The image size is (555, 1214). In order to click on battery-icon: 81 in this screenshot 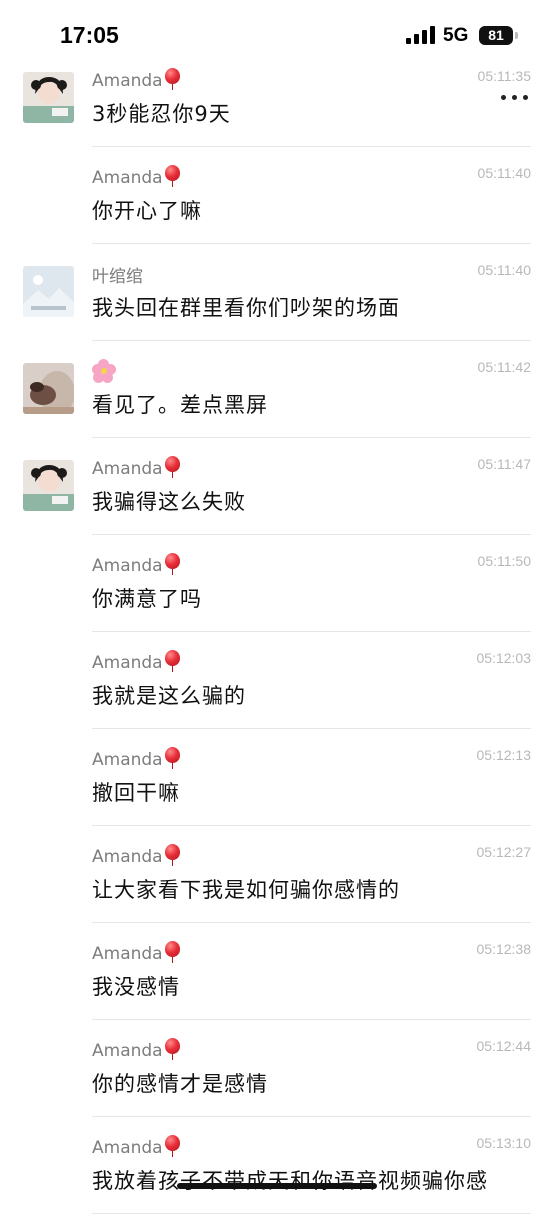, I will do `click(496, 35)`.